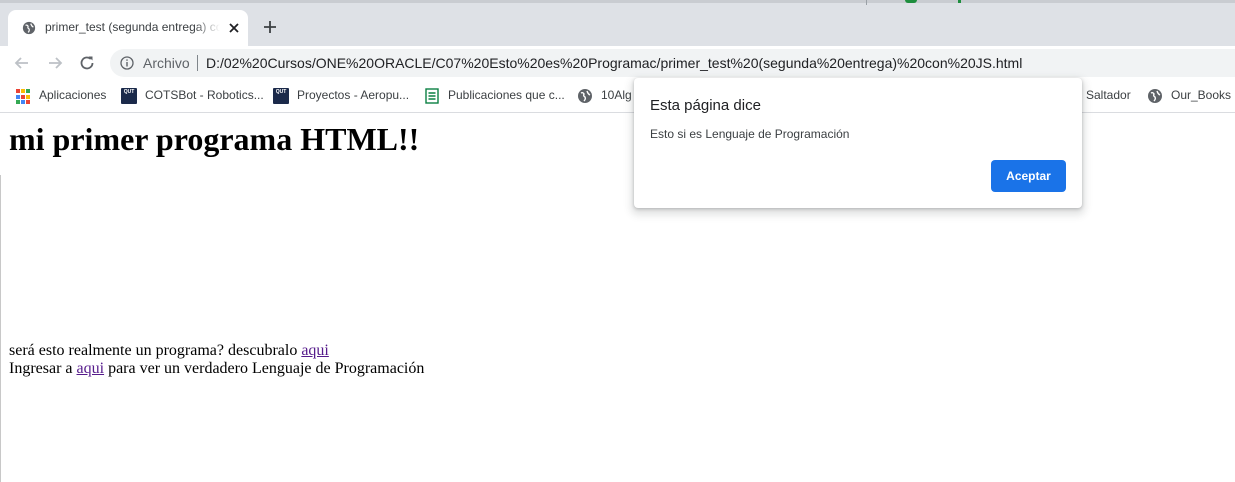 The height and width of the screenshot is (482, 1235). Describe the element at coordinates (0, 328) in the screenshot. I see `page-left-edge` at that location.